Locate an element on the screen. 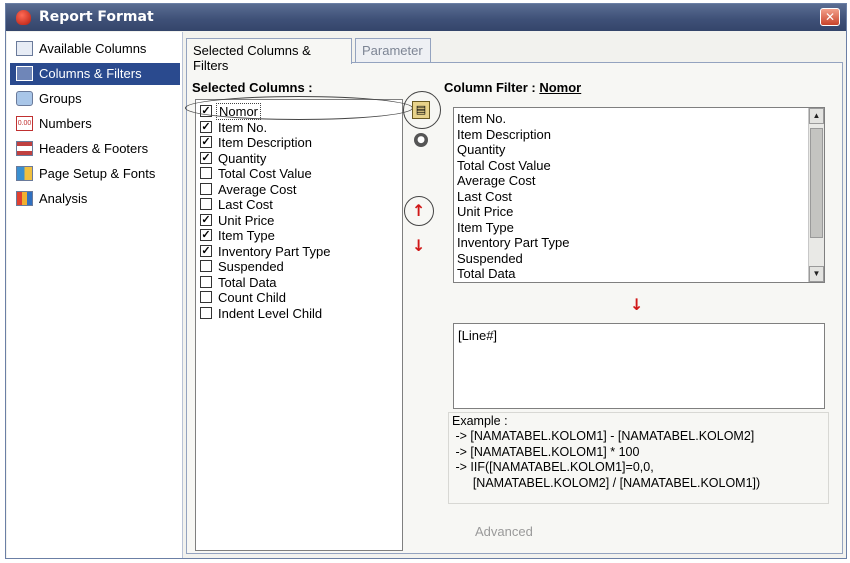  column-filter-header: Column Filter : Nomor is located at coordinates (512, 87).